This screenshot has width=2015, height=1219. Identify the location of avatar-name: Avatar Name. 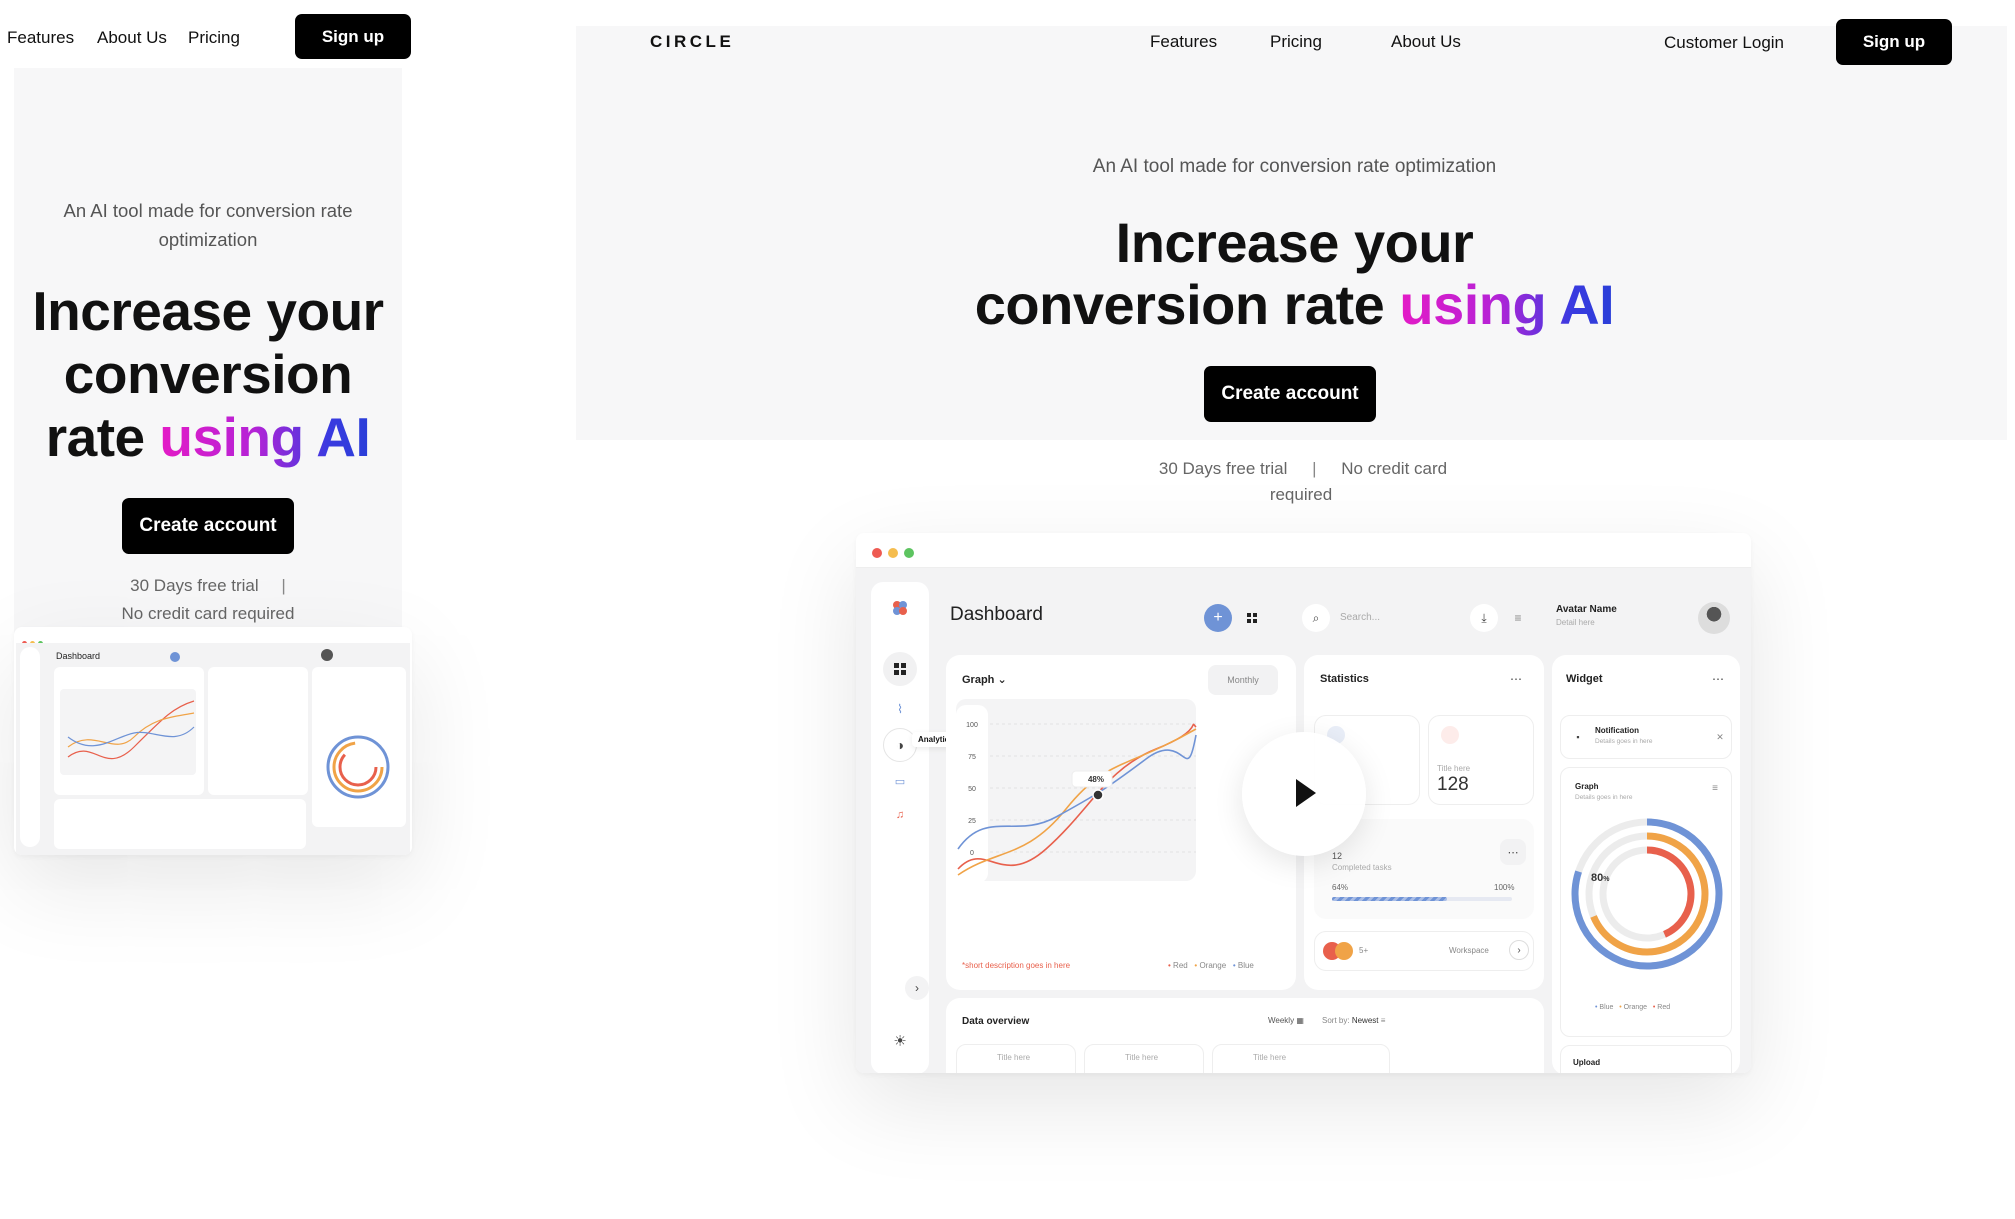
(1586, 609).